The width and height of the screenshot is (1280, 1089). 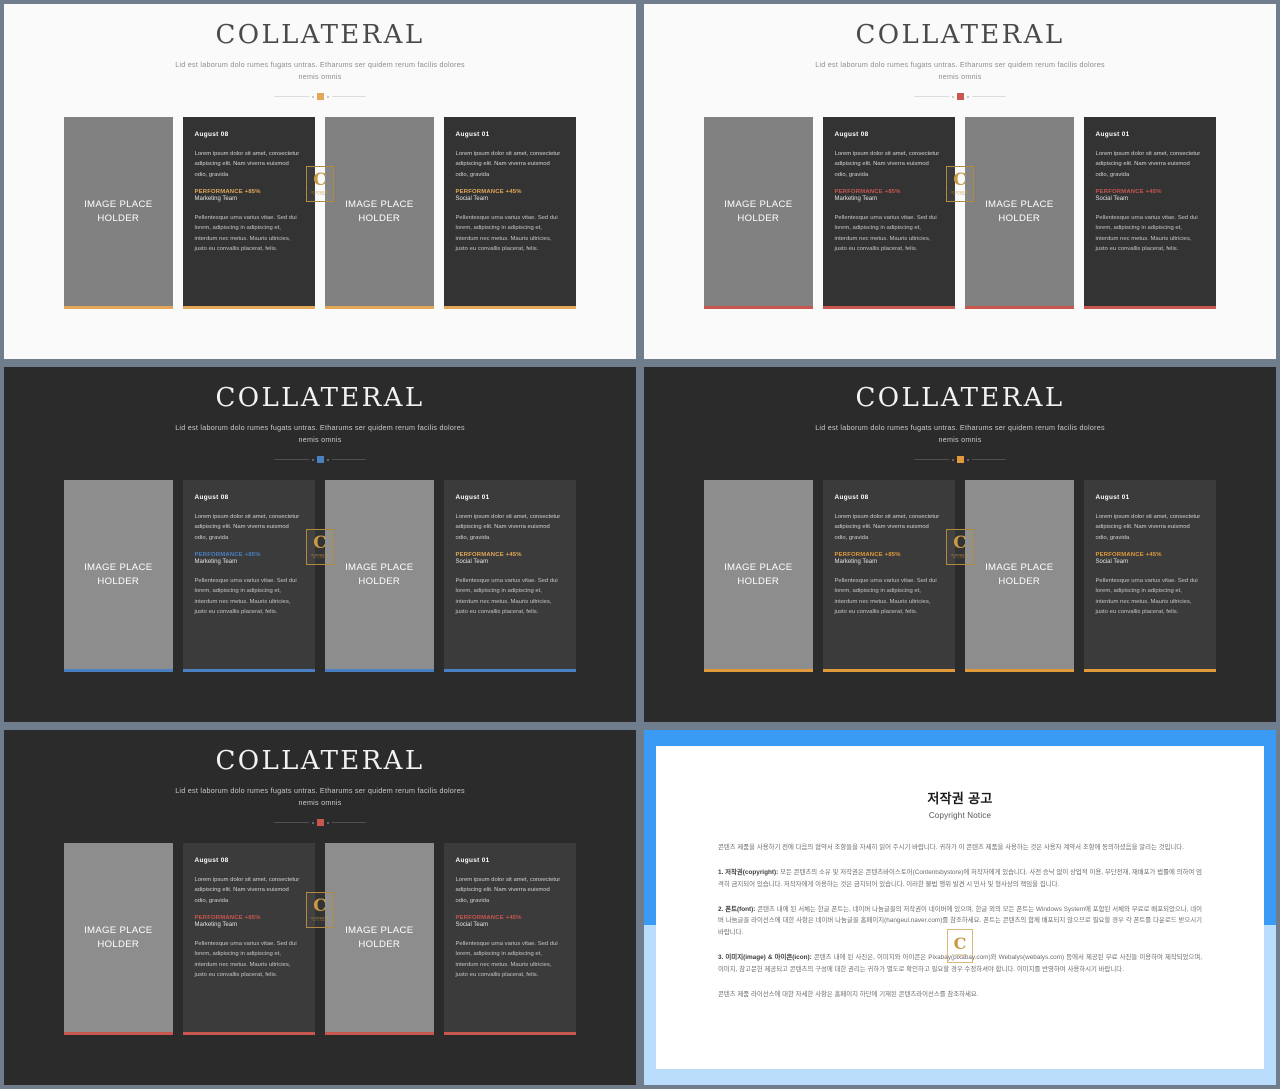 What do you see at coordinates (960, 798) in the screenshot?
I see `copyright-title: 저작권 공고` at bounding box center [960, 798].